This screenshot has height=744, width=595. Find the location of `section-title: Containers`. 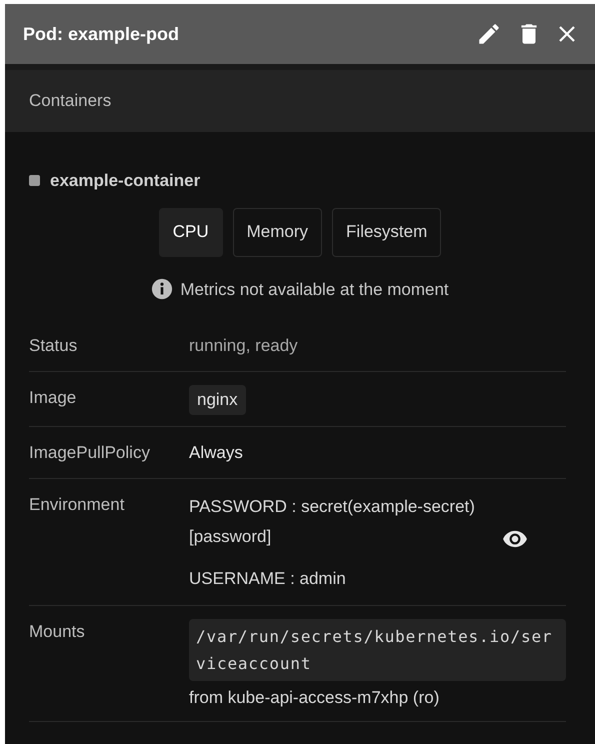

section-title: Containers is located at coordinates (70, 101).